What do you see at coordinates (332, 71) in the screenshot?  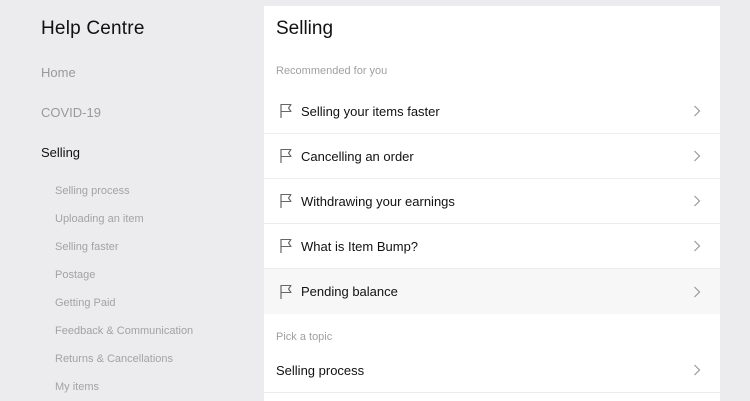 I see `recommended-label: Recommended for you` at bounding box center [332, 71].